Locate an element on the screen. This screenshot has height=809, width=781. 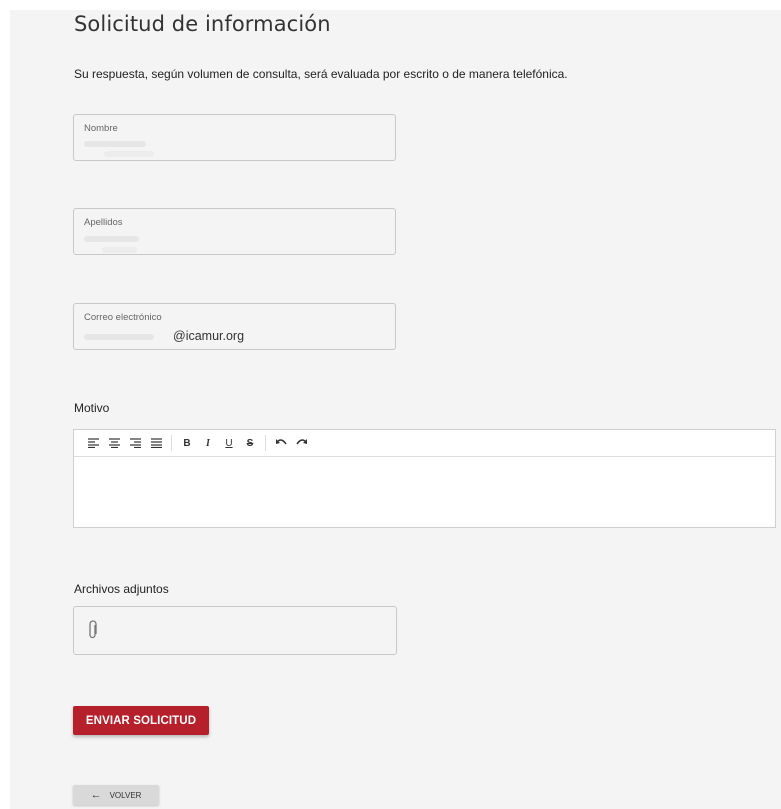
editor-body is located at coordinates (424, 493).